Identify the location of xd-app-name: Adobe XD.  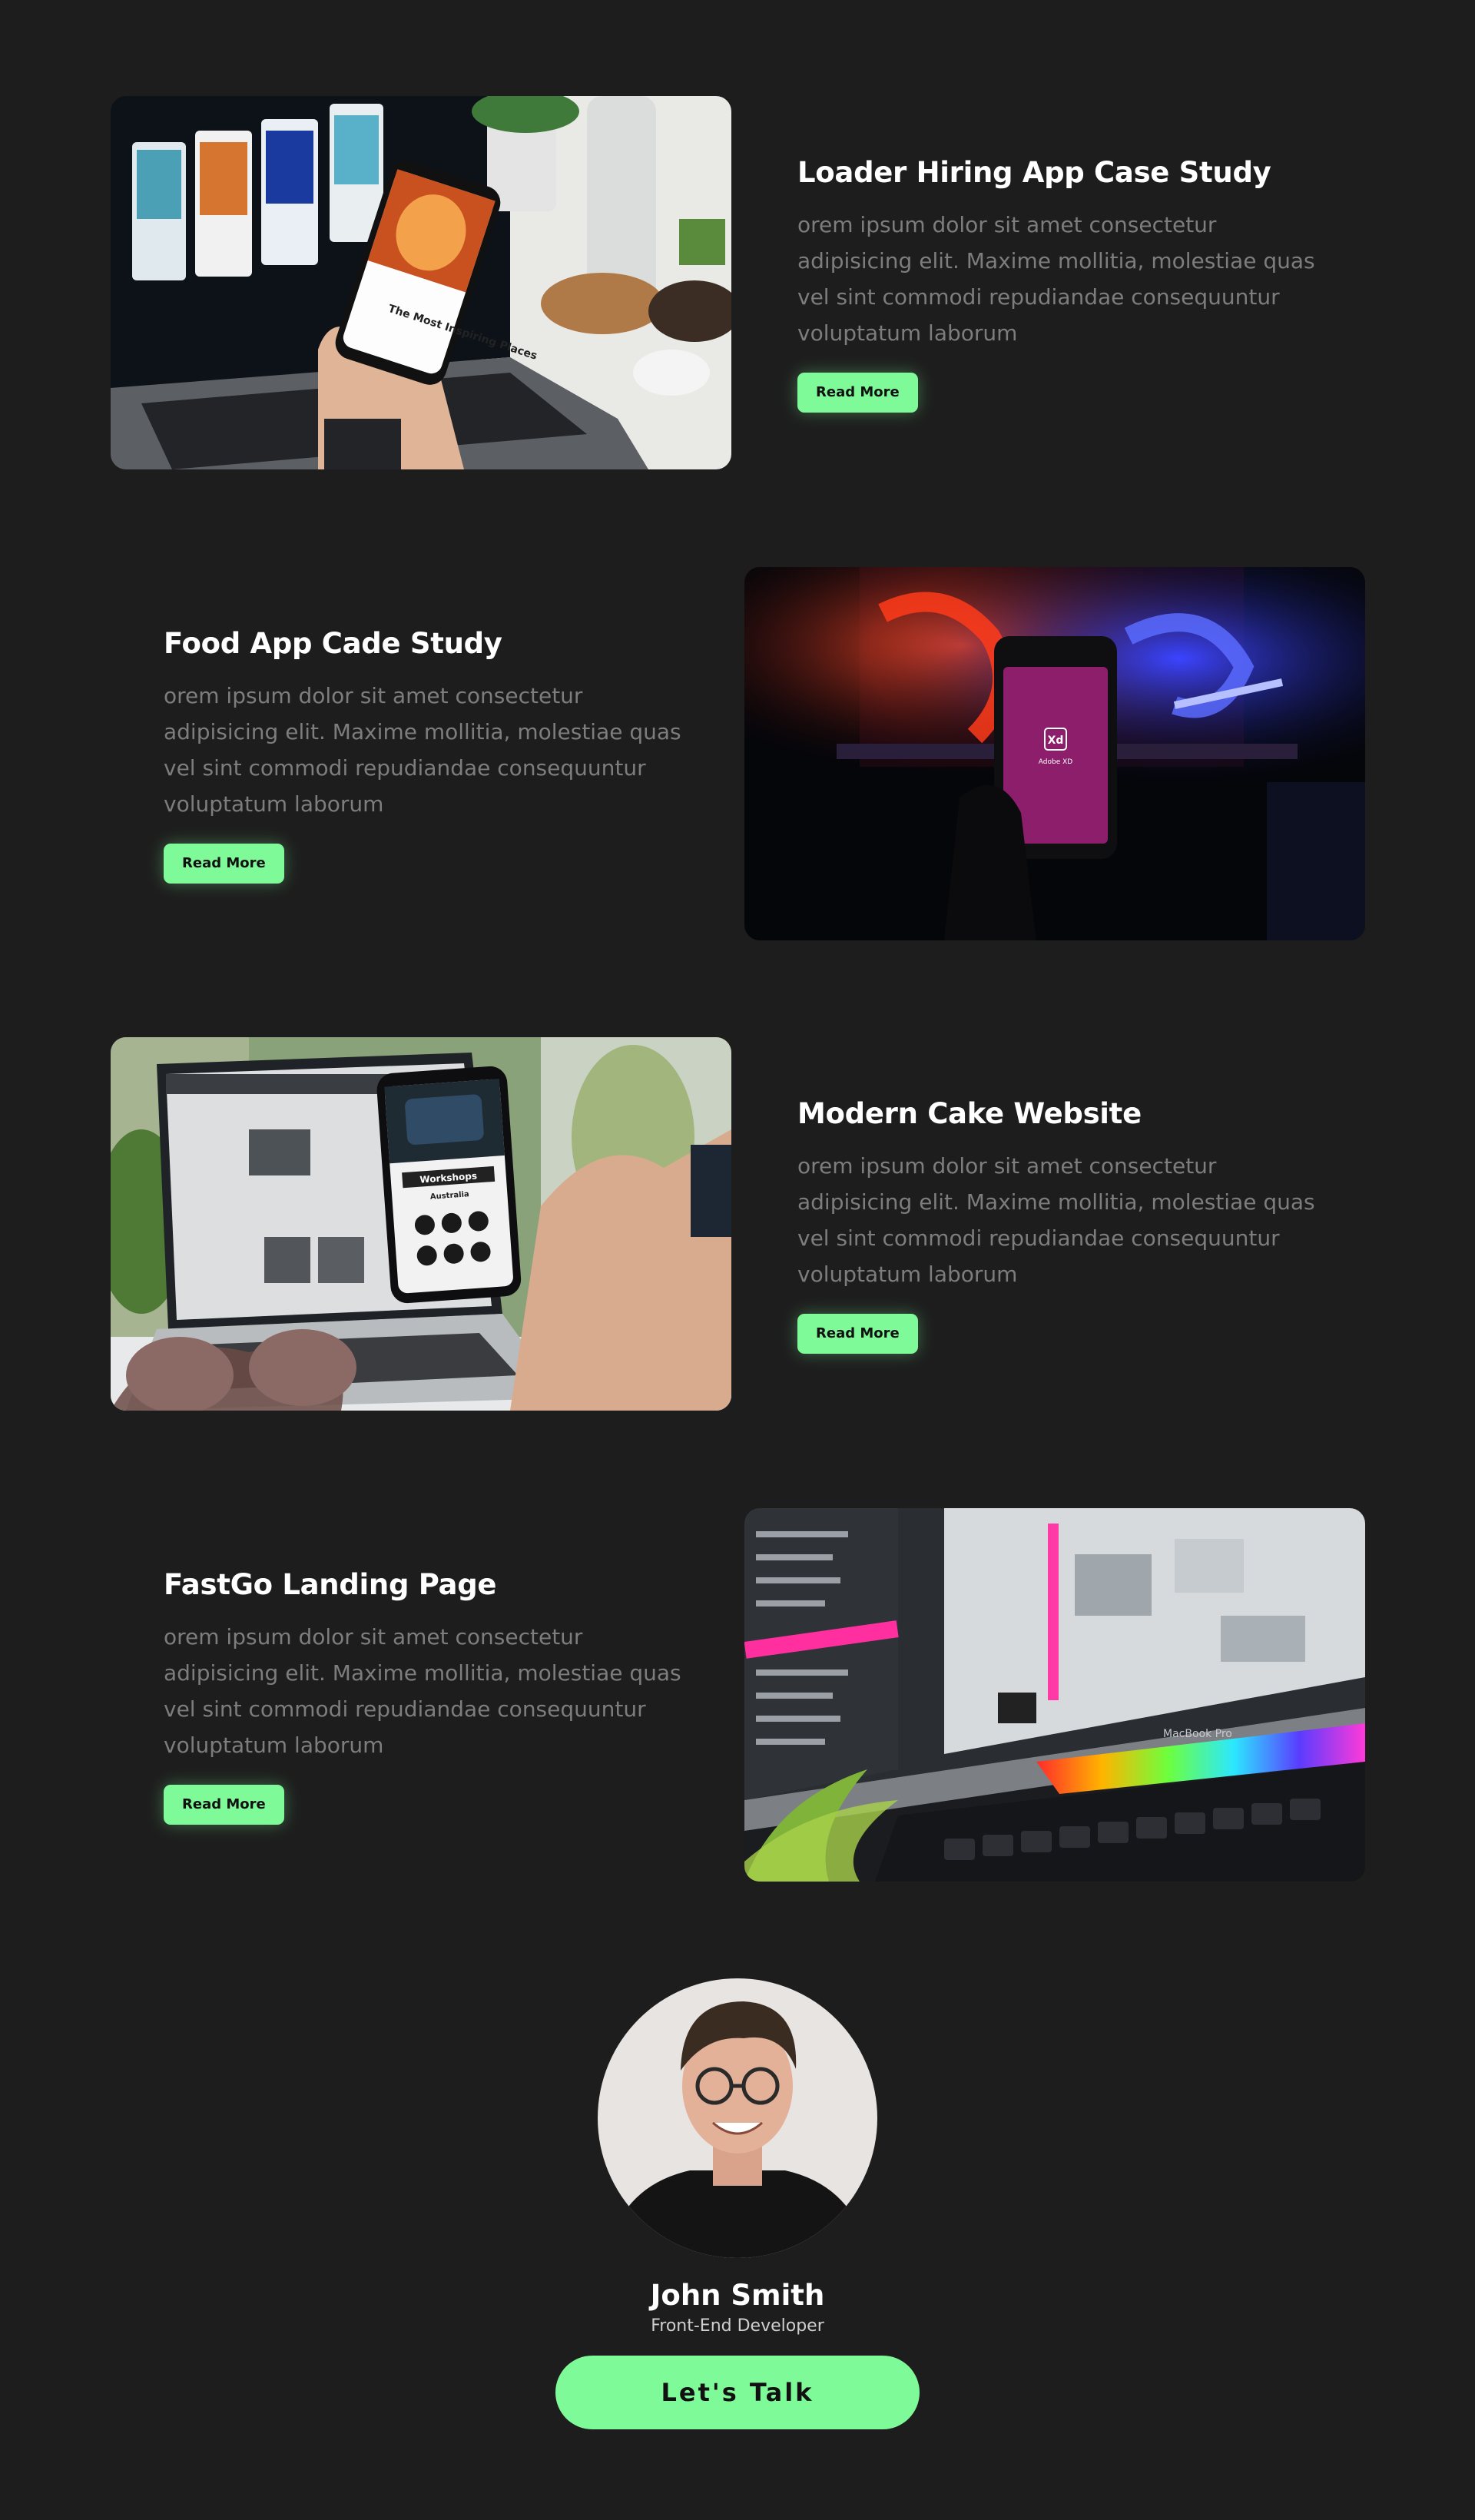
(1055, 762).